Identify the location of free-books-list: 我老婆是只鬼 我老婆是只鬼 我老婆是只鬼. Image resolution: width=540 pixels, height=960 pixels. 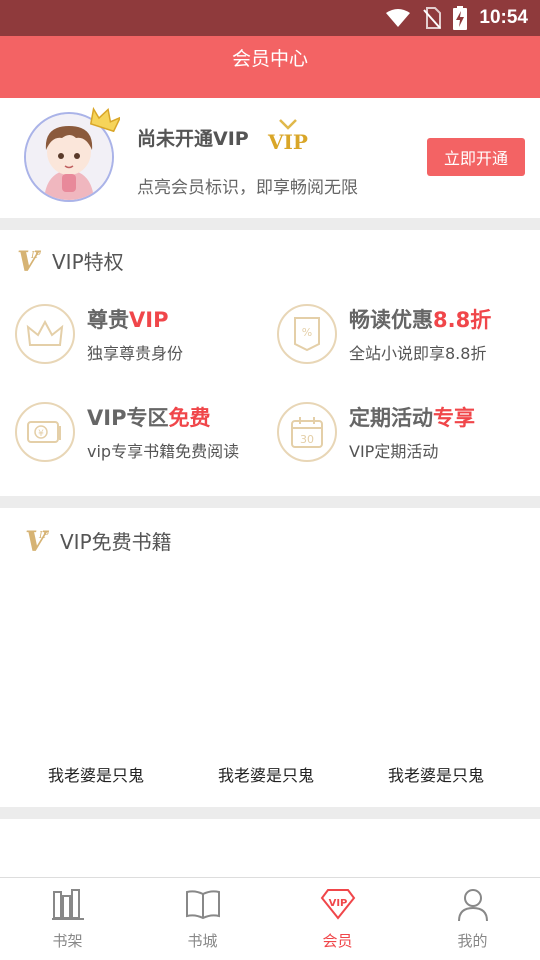
(270, 774).